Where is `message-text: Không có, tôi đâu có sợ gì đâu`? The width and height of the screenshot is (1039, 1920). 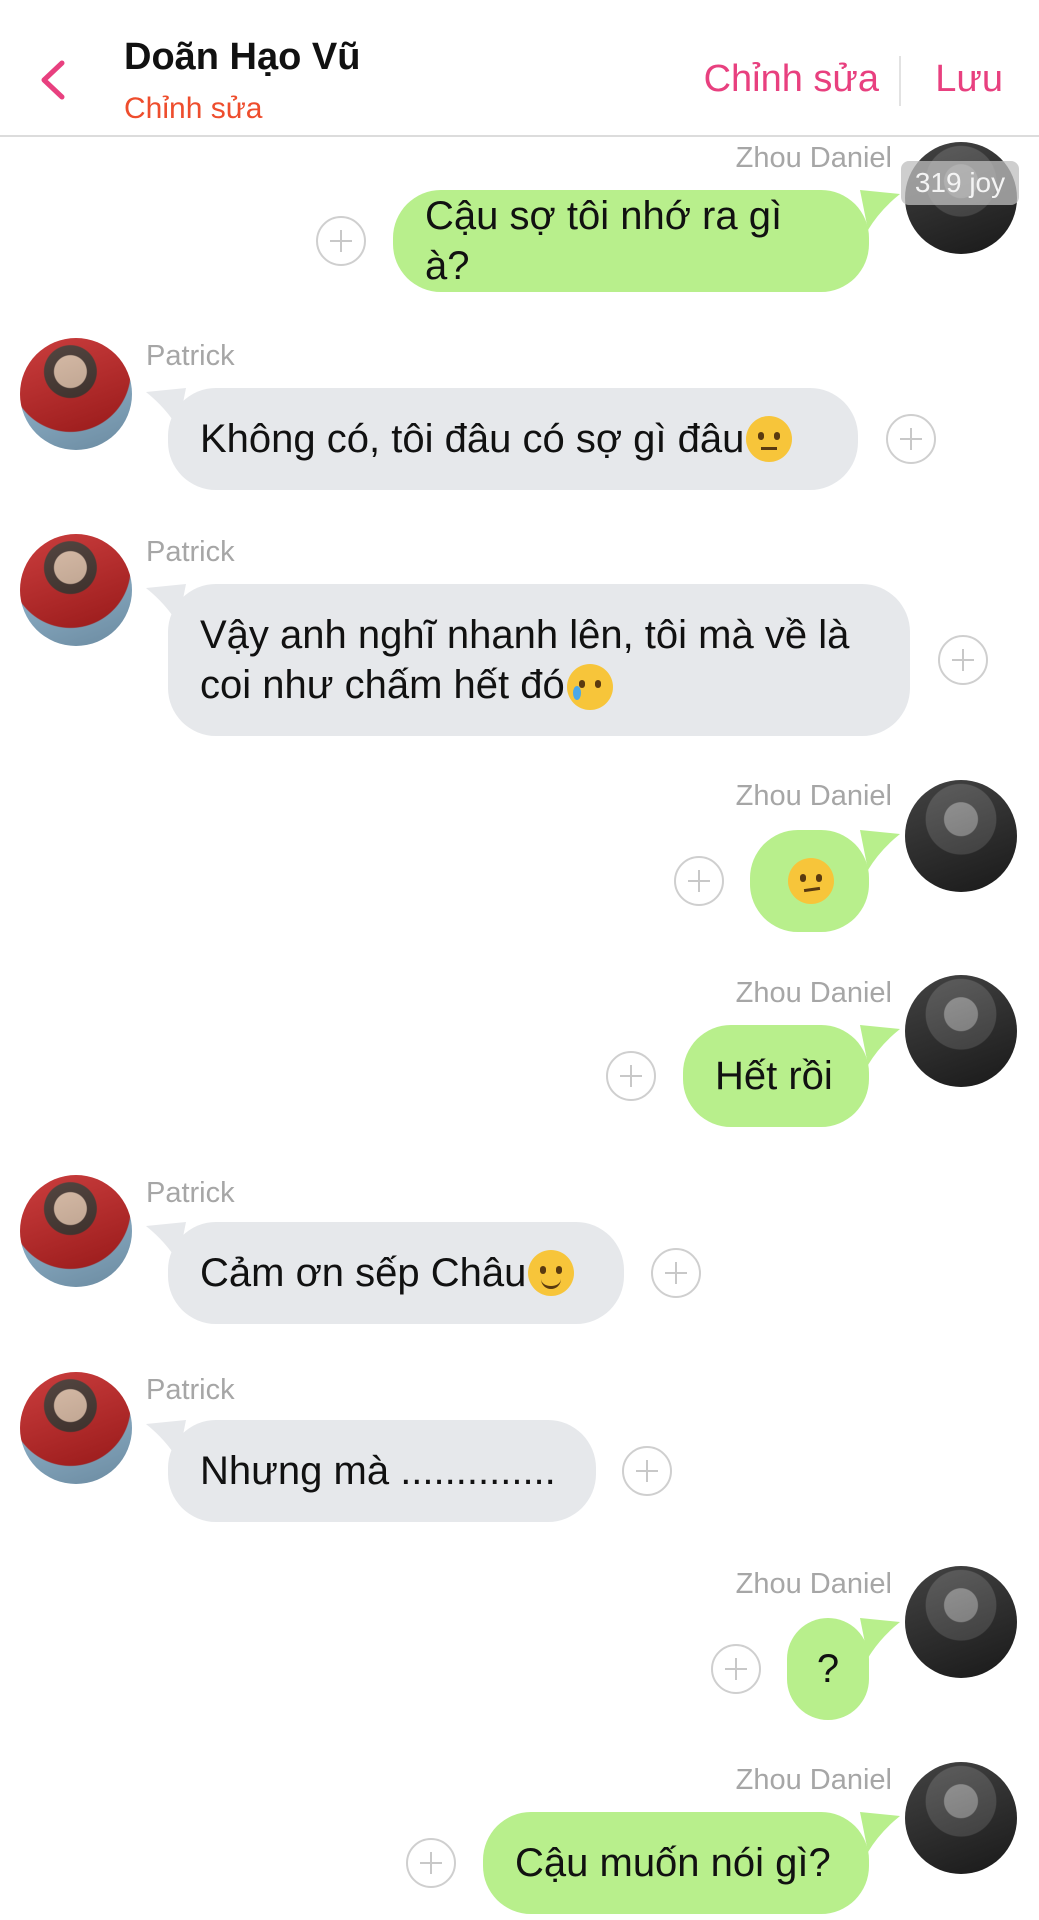 message-text: Không có, tôi đâu có sợ gì đâu is located at coordinates (472, 439).